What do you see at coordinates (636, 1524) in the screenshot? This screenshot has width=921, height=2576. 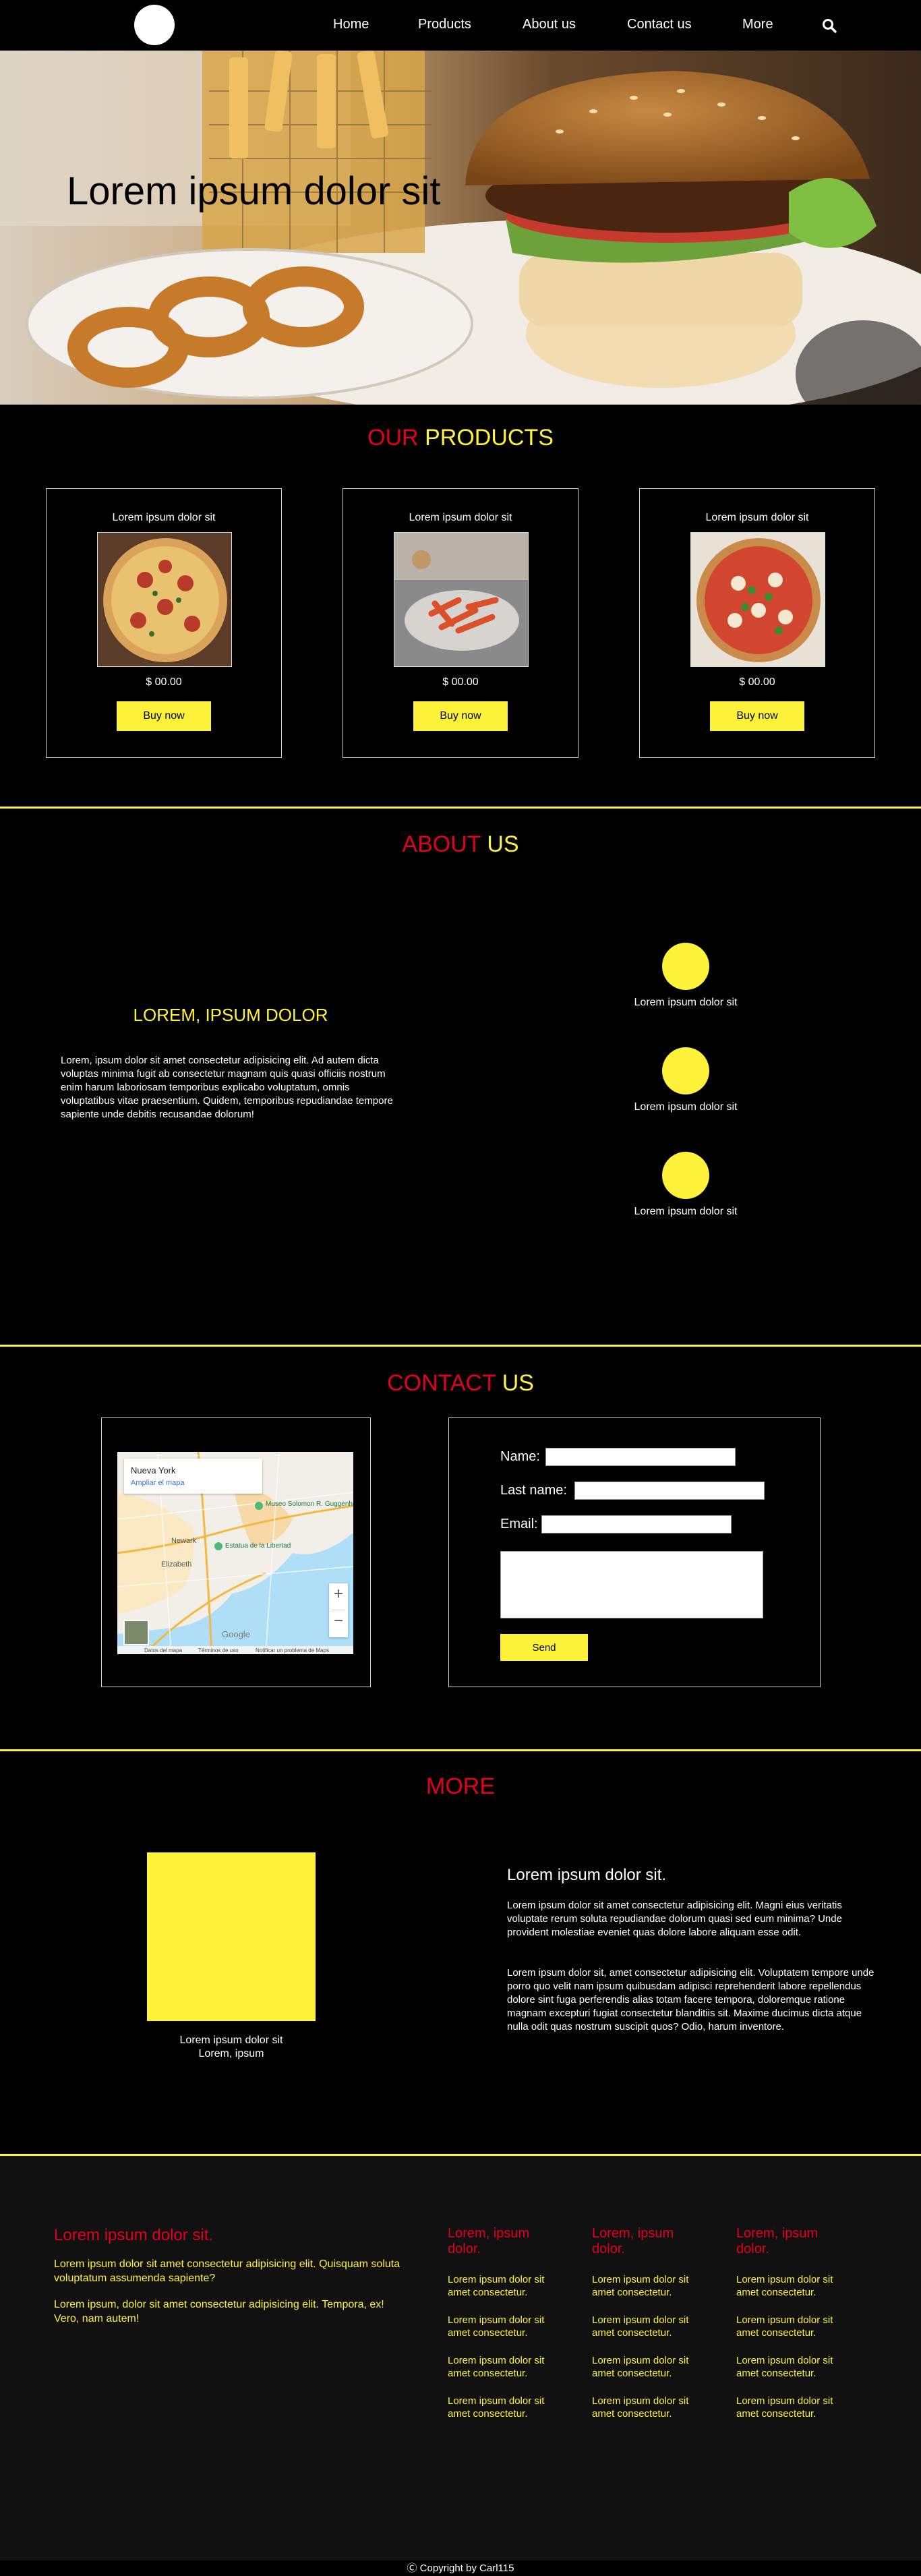 I see `email-field` at bounding box center [636, 1524].